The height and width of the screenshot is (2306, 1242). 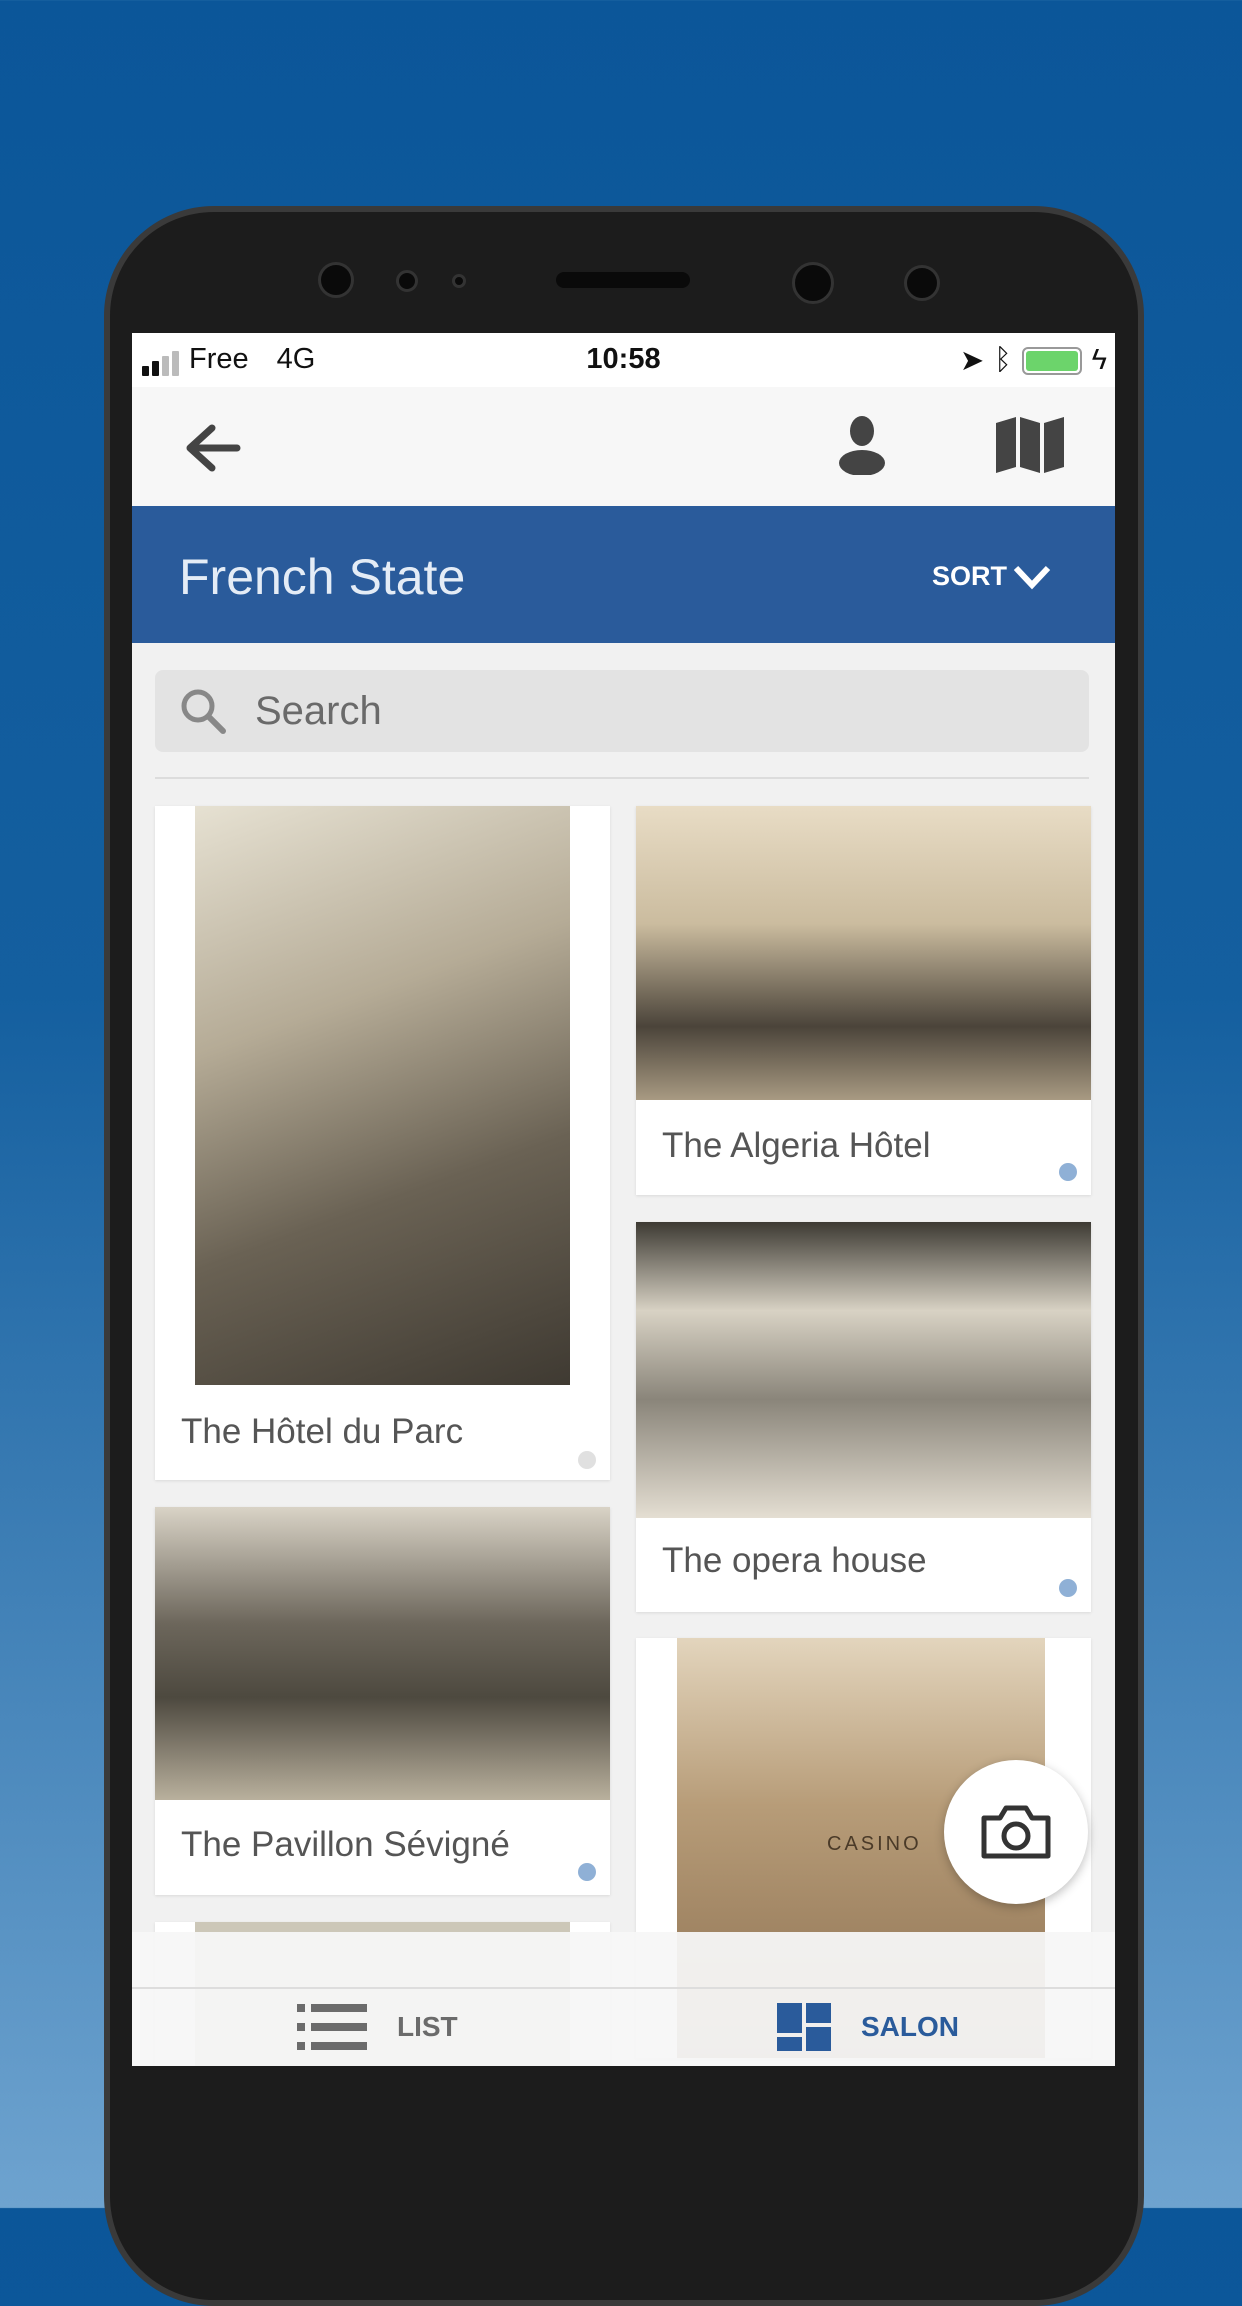 I want to click on list-item: The Algeria Hôtel, so click(x=863, y=1000).